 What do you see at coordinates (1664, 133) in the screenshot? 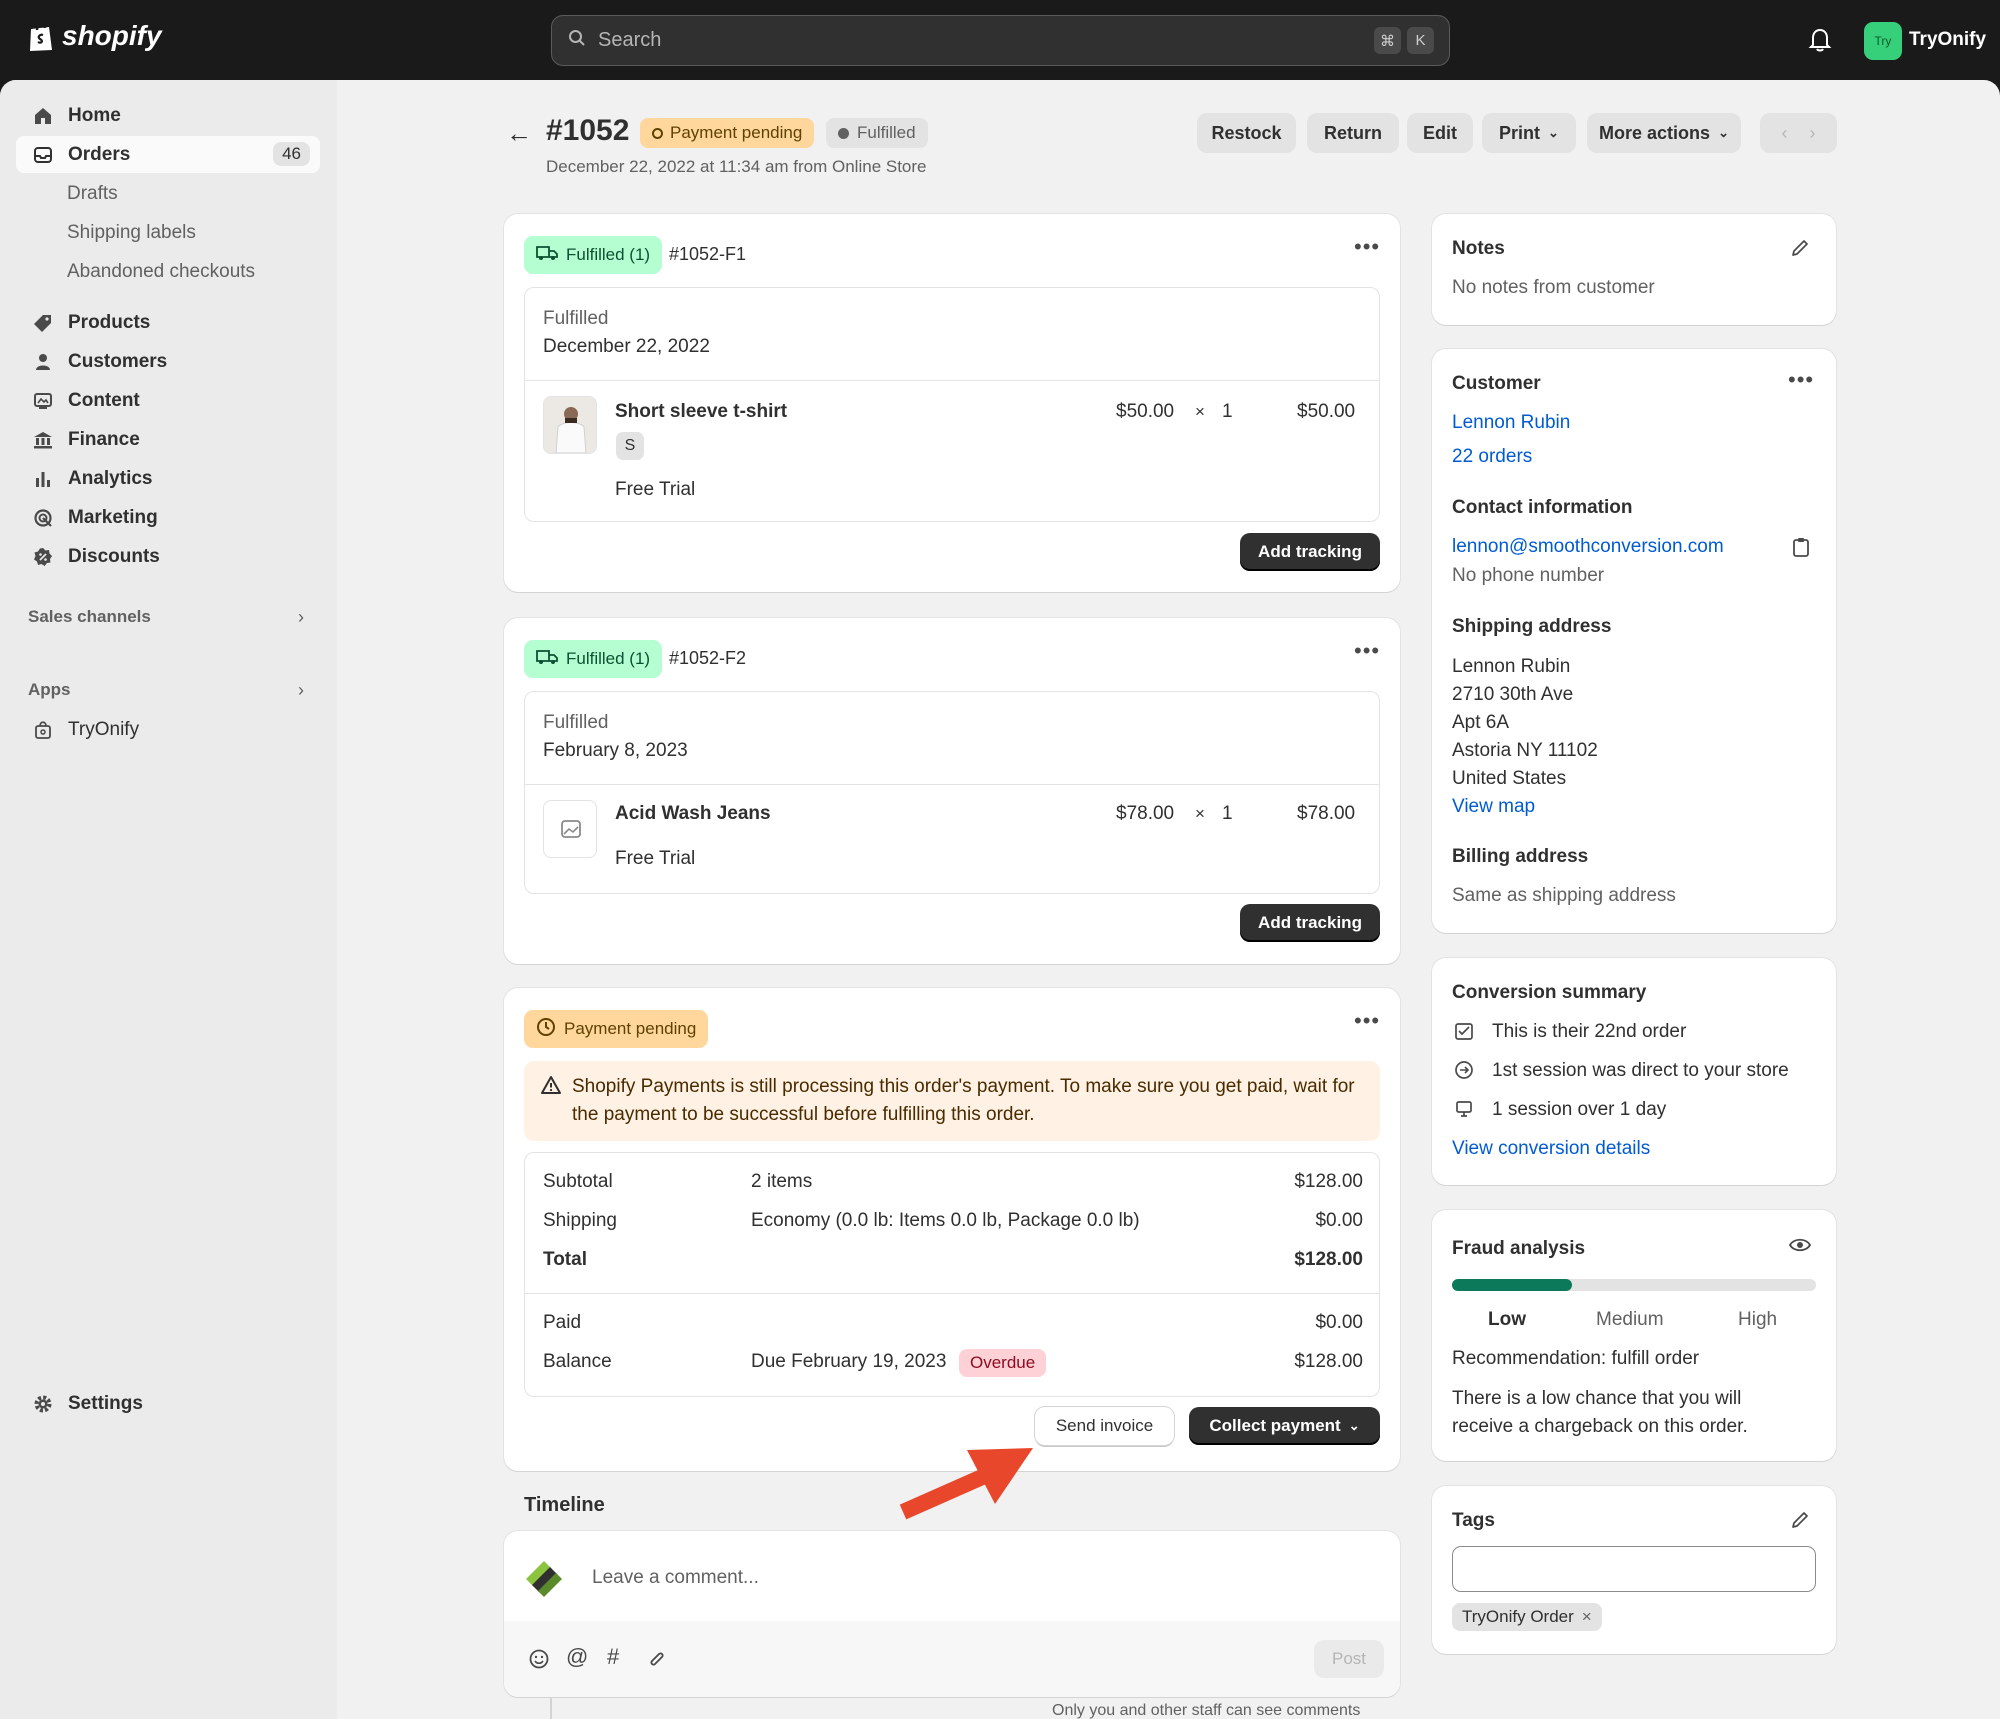
I see `more-actions-button: More actions ⌄` at bounding box center [1664, 133].